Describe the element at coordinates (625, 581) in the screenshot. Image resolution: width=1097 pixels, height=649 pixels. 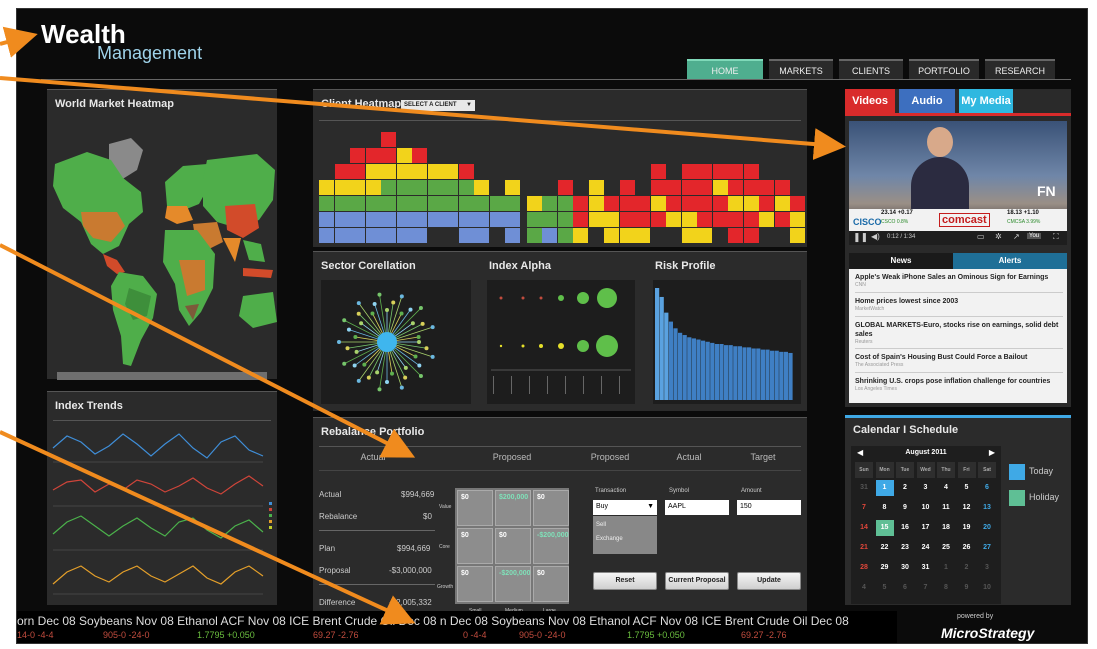
I see `reset-button: Reset` at that location.